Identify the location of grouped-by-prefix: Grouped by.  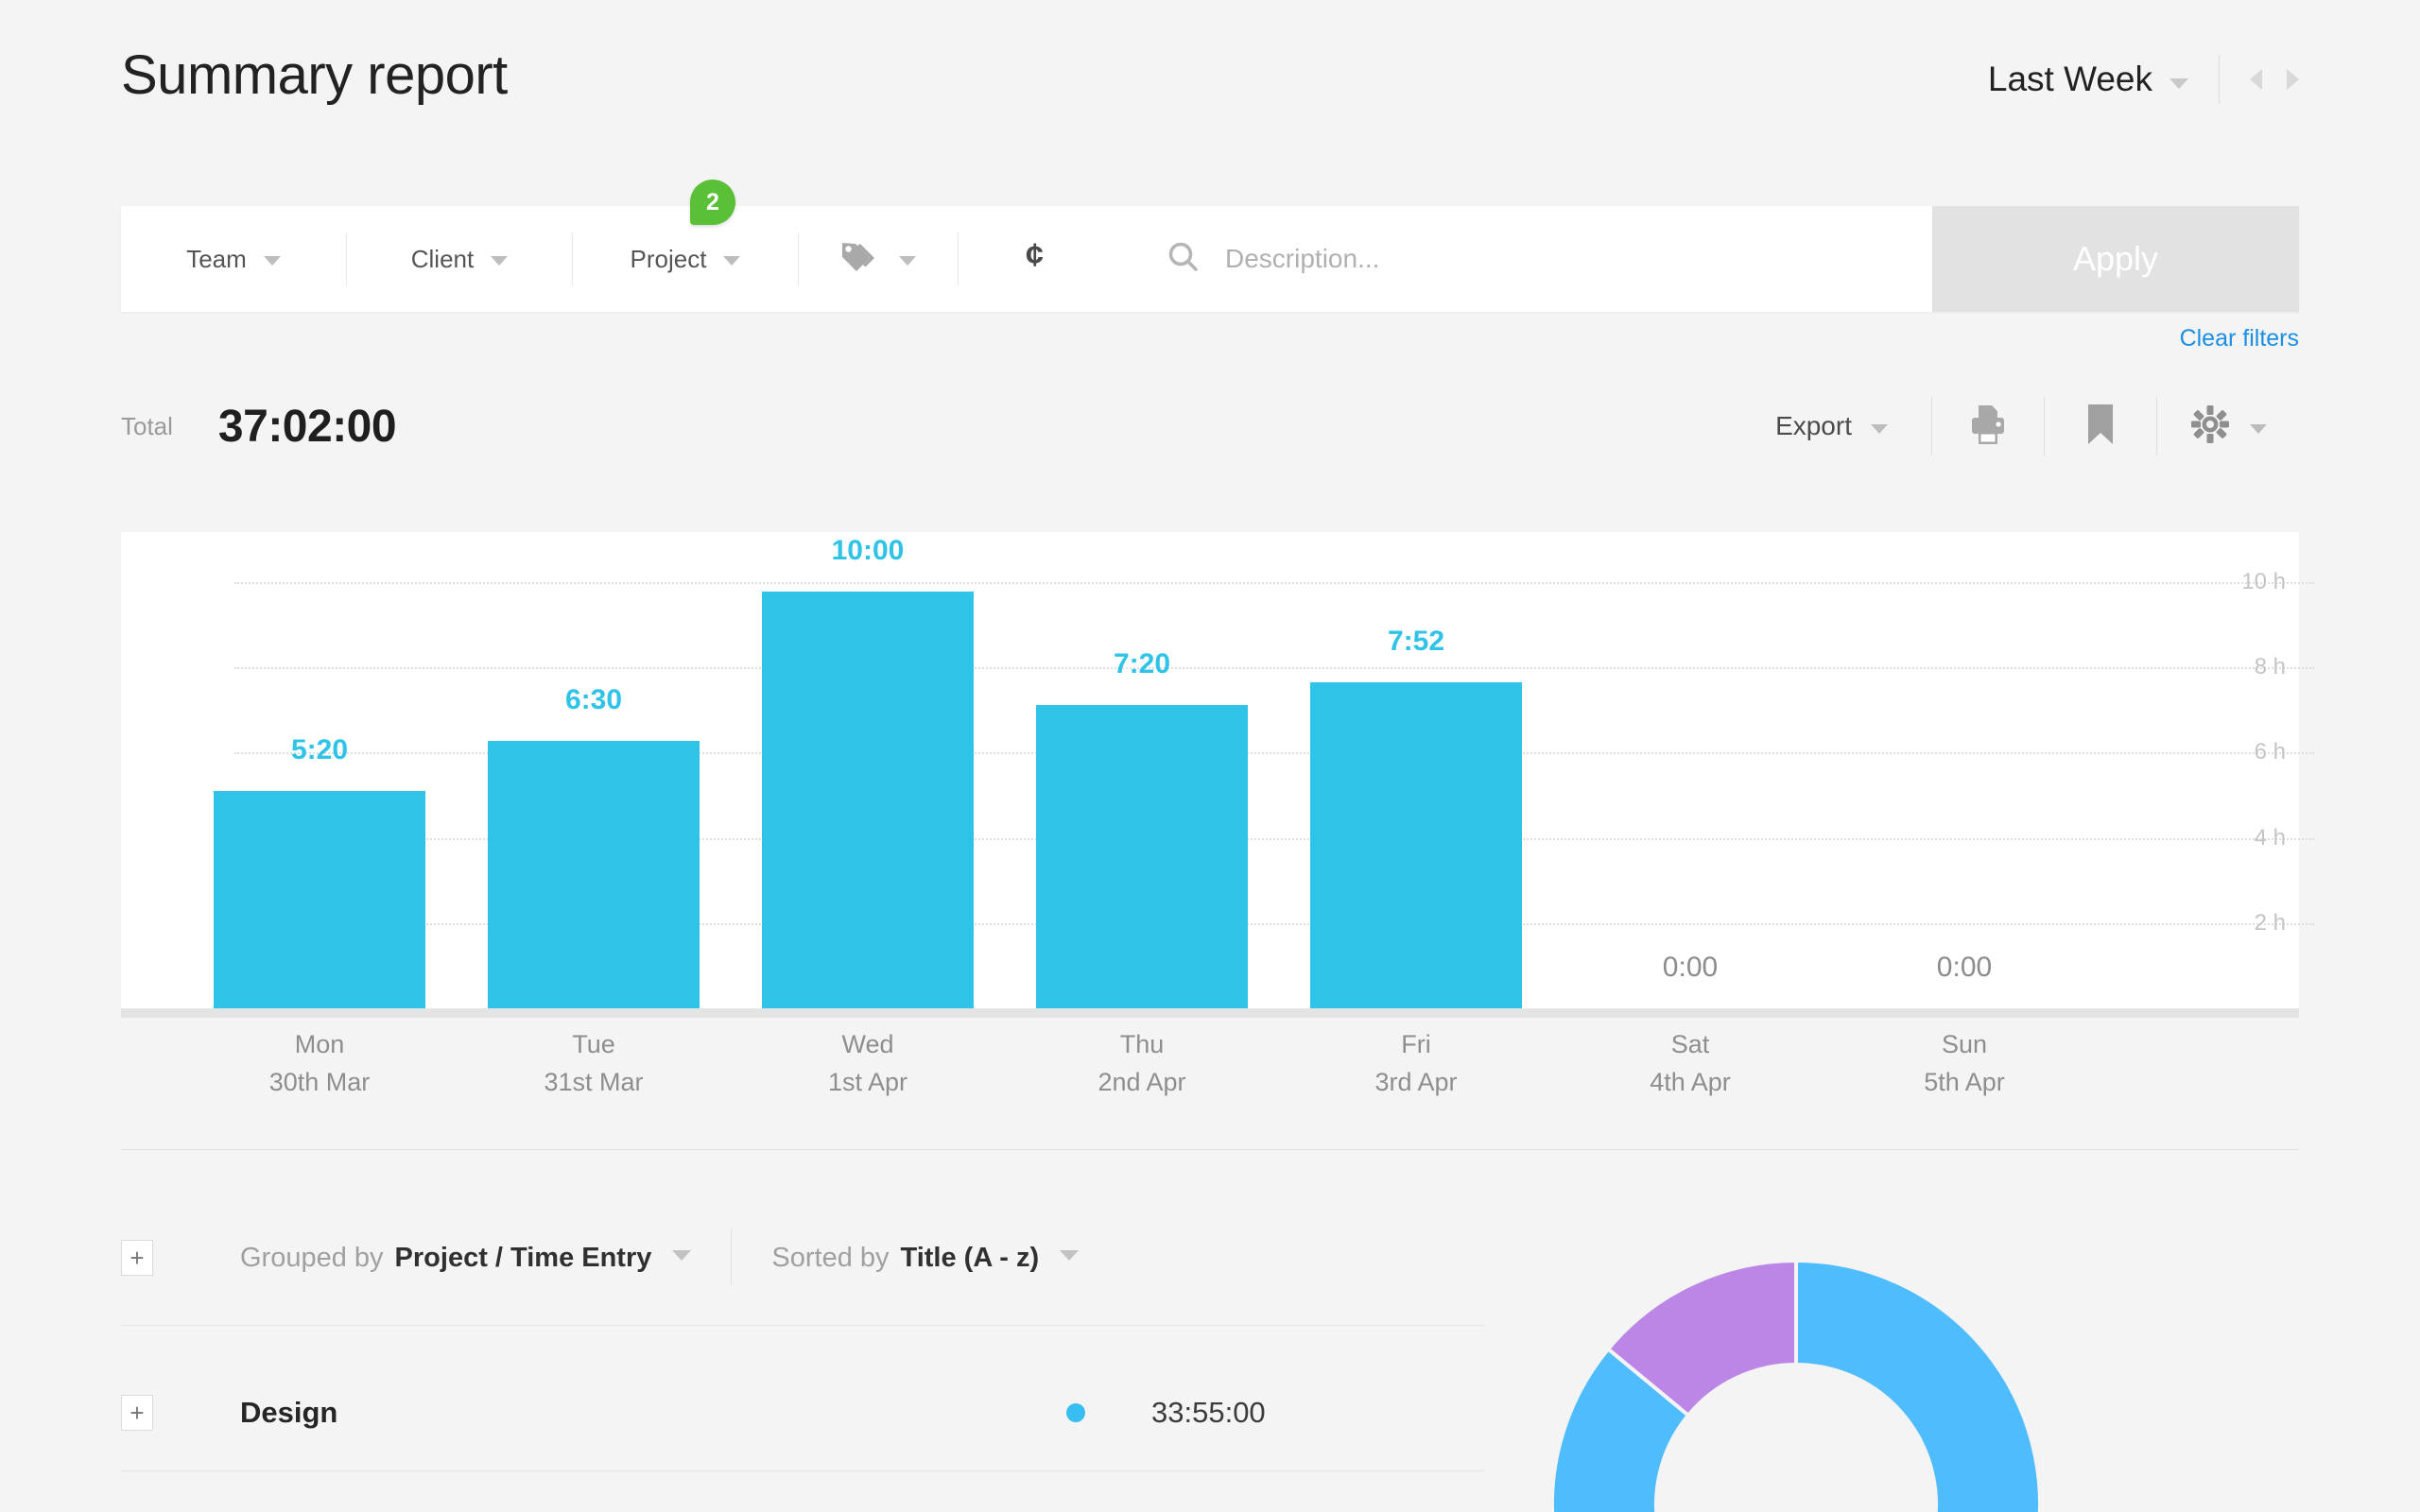
(312, 1257).